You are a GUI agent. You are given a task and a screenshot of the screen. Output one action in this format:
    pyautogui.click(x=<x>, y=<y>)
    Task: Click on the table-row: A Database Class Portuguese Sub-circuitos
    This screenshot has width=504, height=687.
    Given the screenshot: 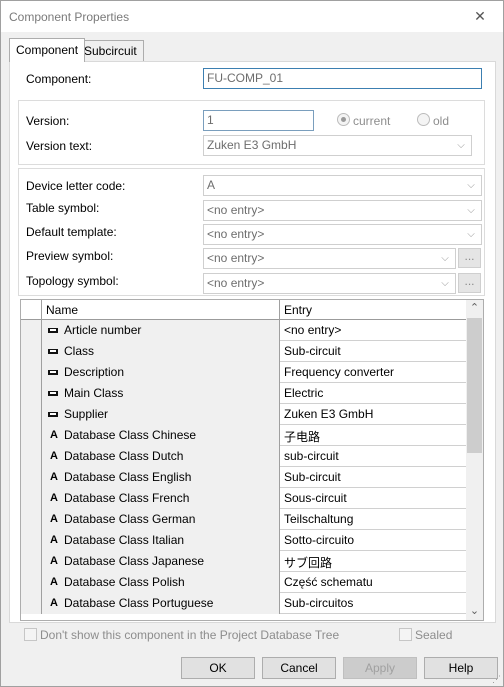 What is the action you would take?
    pyautogui.click(x=244, y=603)
    